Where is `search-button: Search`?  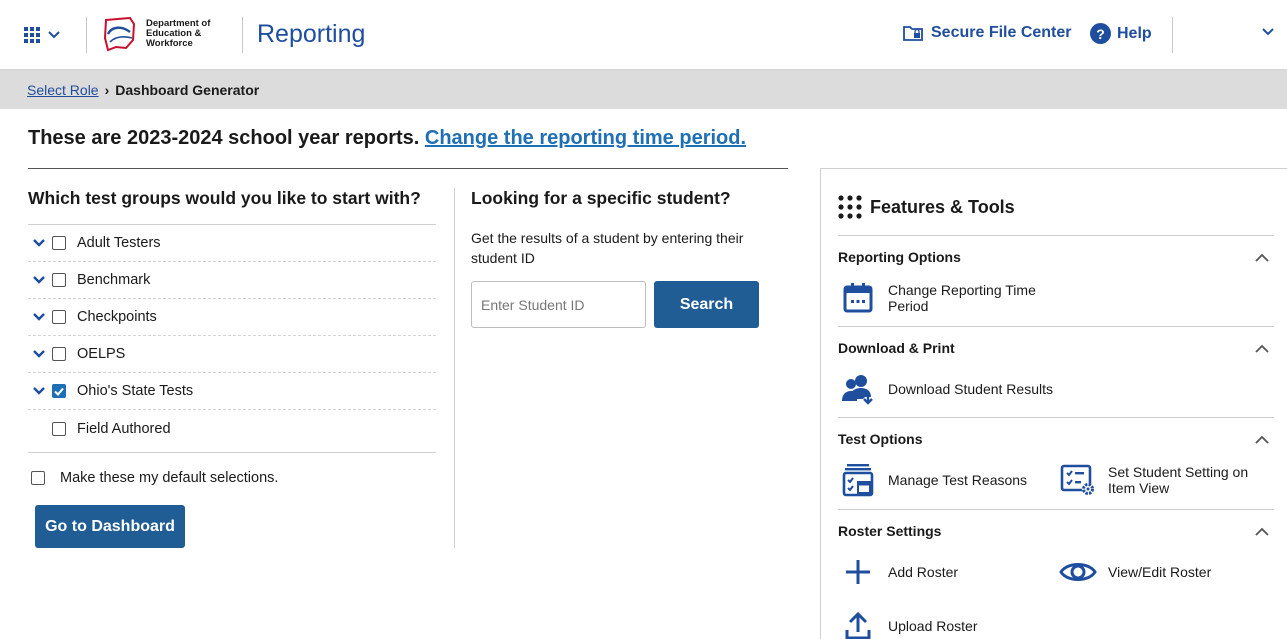
search-button: Search is located at coordinates (706, 304).